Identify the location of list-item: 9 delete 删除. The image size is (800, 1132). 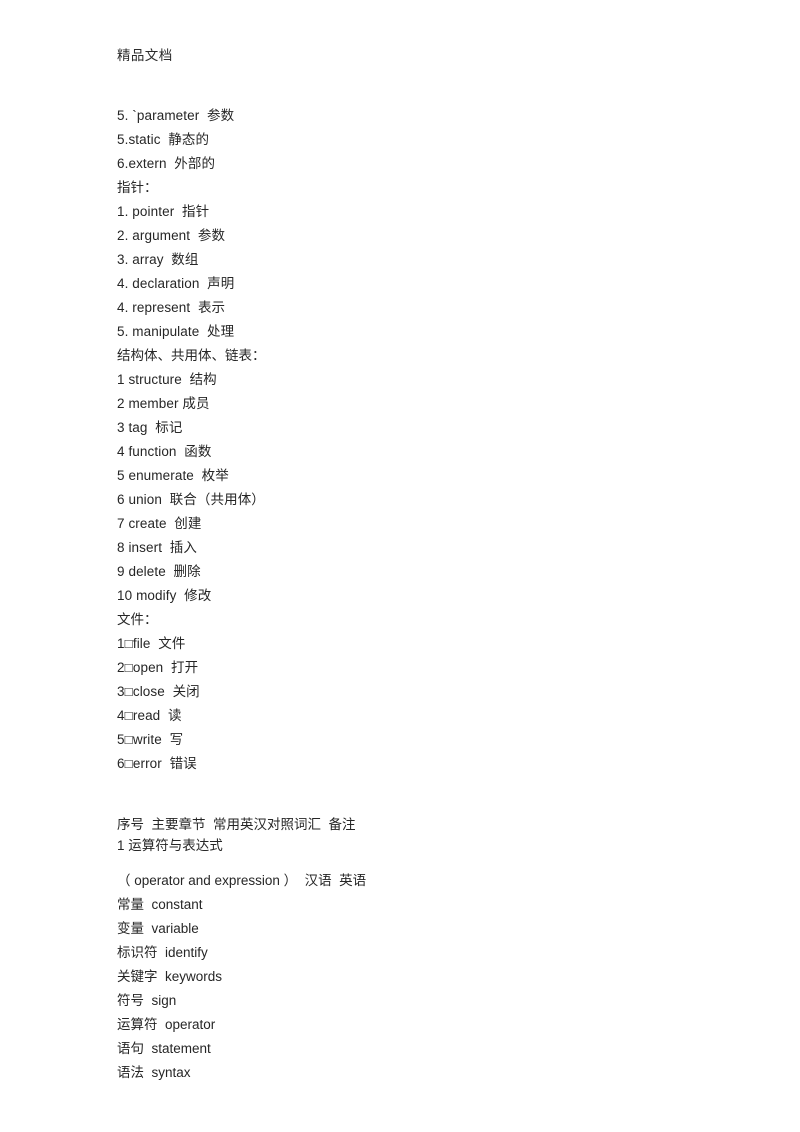
(159, 571).